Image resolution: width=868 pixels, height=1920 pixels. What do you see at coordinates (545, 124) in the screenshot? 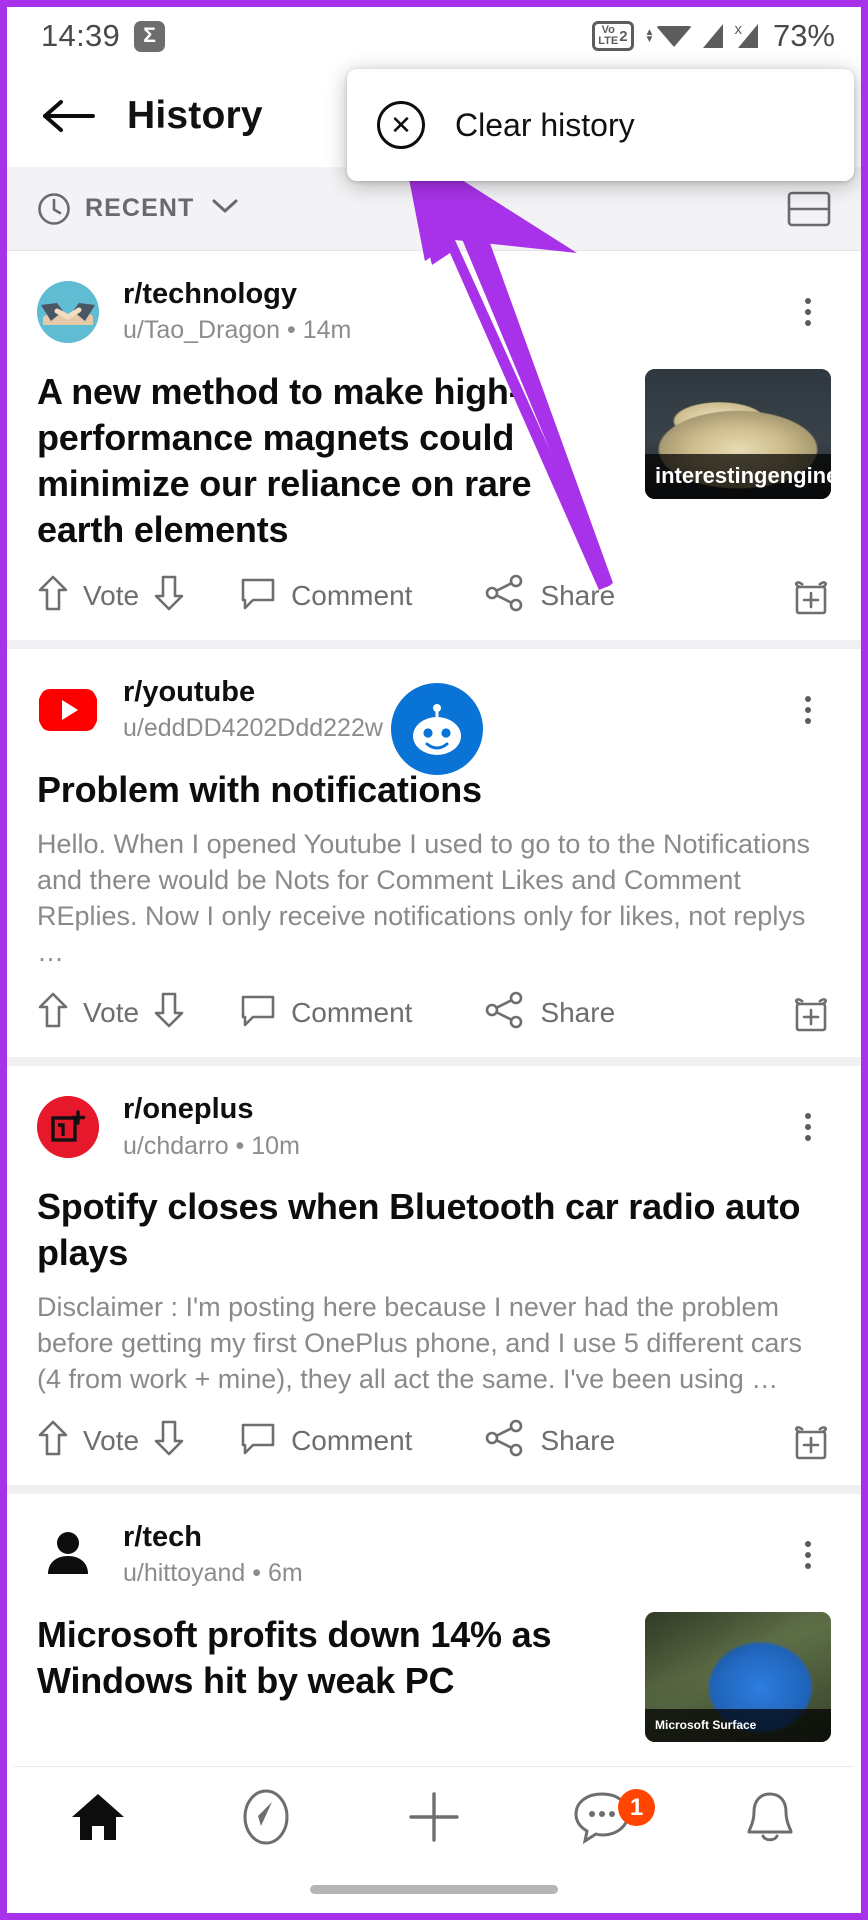
I see `clear-history-label: Clear history` at bounding box center [545, 124].